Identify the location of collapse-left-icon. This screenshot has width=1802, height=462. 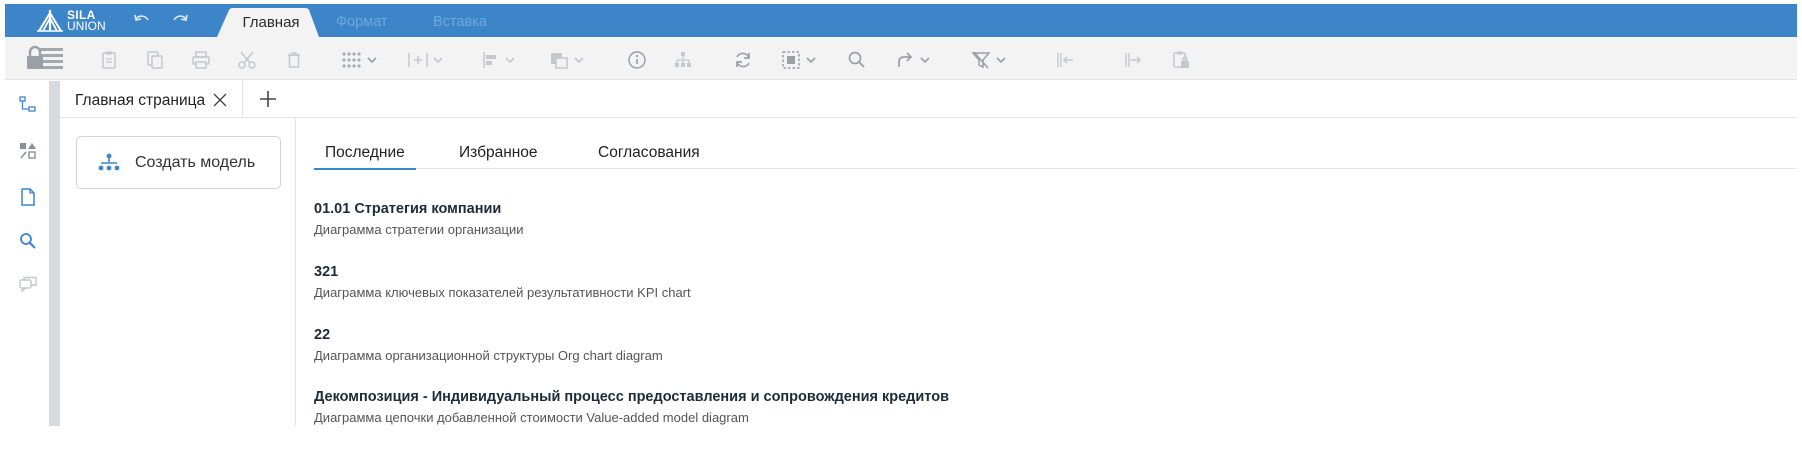
(1065, 60).